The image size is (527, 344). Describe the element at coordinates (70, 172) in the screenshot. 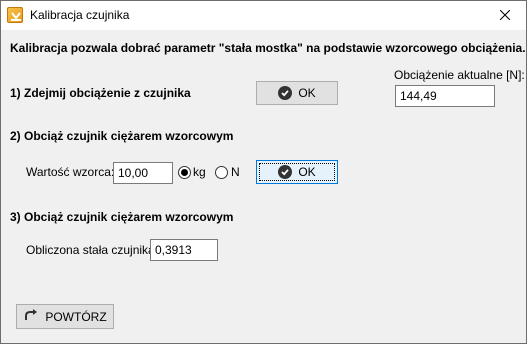

I see `pattern-value-label: Wartość wzorca:` at that location.